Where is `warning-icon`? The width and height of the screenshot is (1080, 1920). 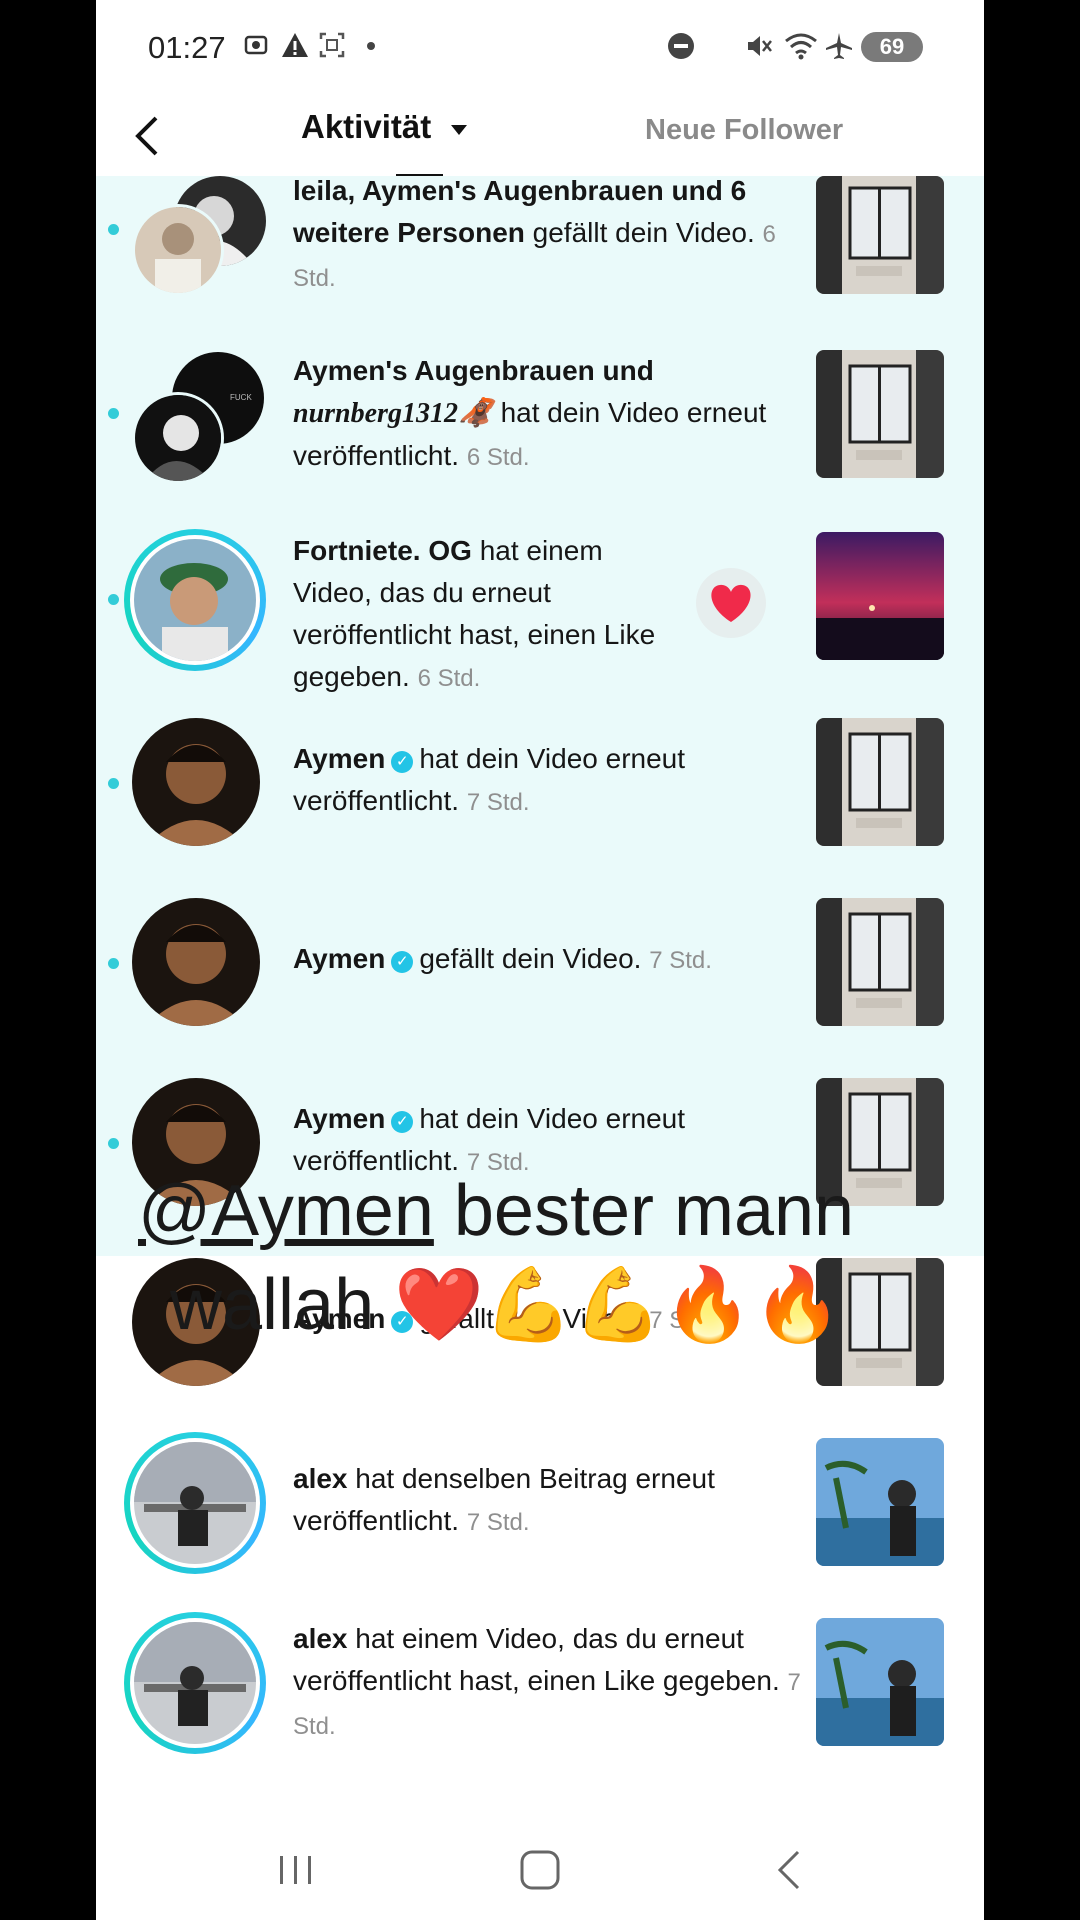 warning-icon is located at coordinates (295, 46).